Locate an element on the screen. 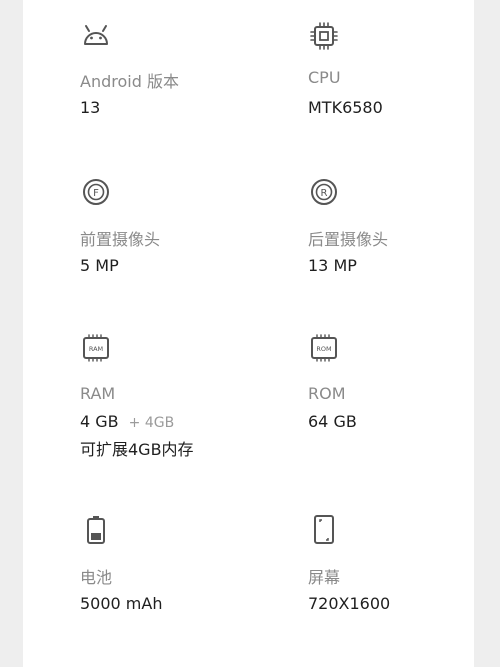 Image resolution: width=500 pixels, height=667 pixels. spec-note: 可扩展4GB内存 is located at coordinates (137, 449).